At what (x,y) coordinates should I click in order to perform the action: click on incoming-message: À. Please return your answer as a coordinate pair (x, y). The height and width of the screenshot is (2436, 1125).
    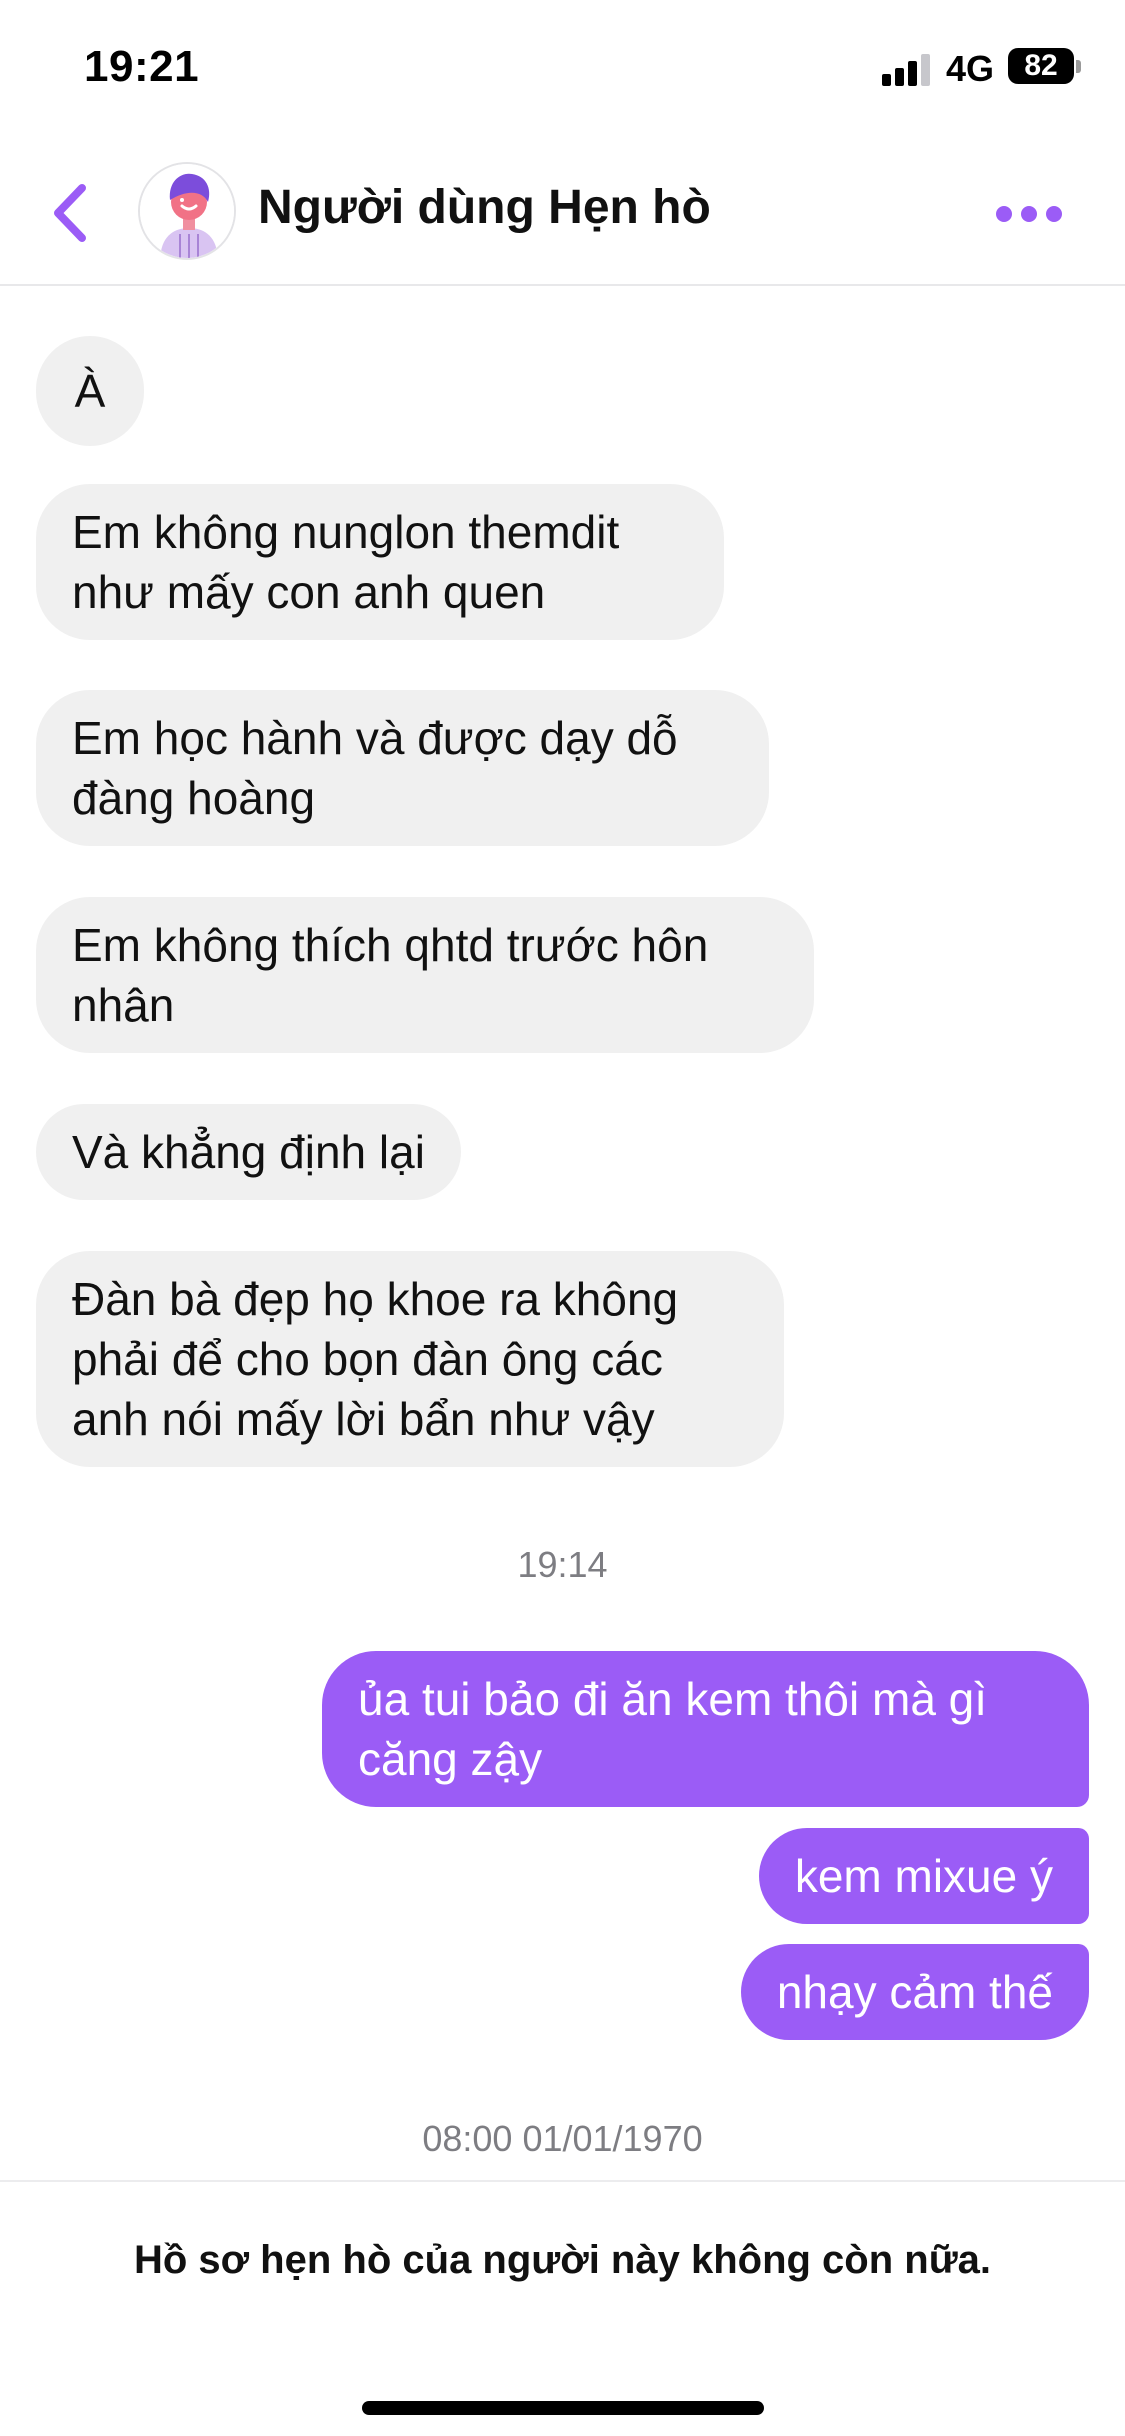
    Looking at the image, I should click on (90, 391).